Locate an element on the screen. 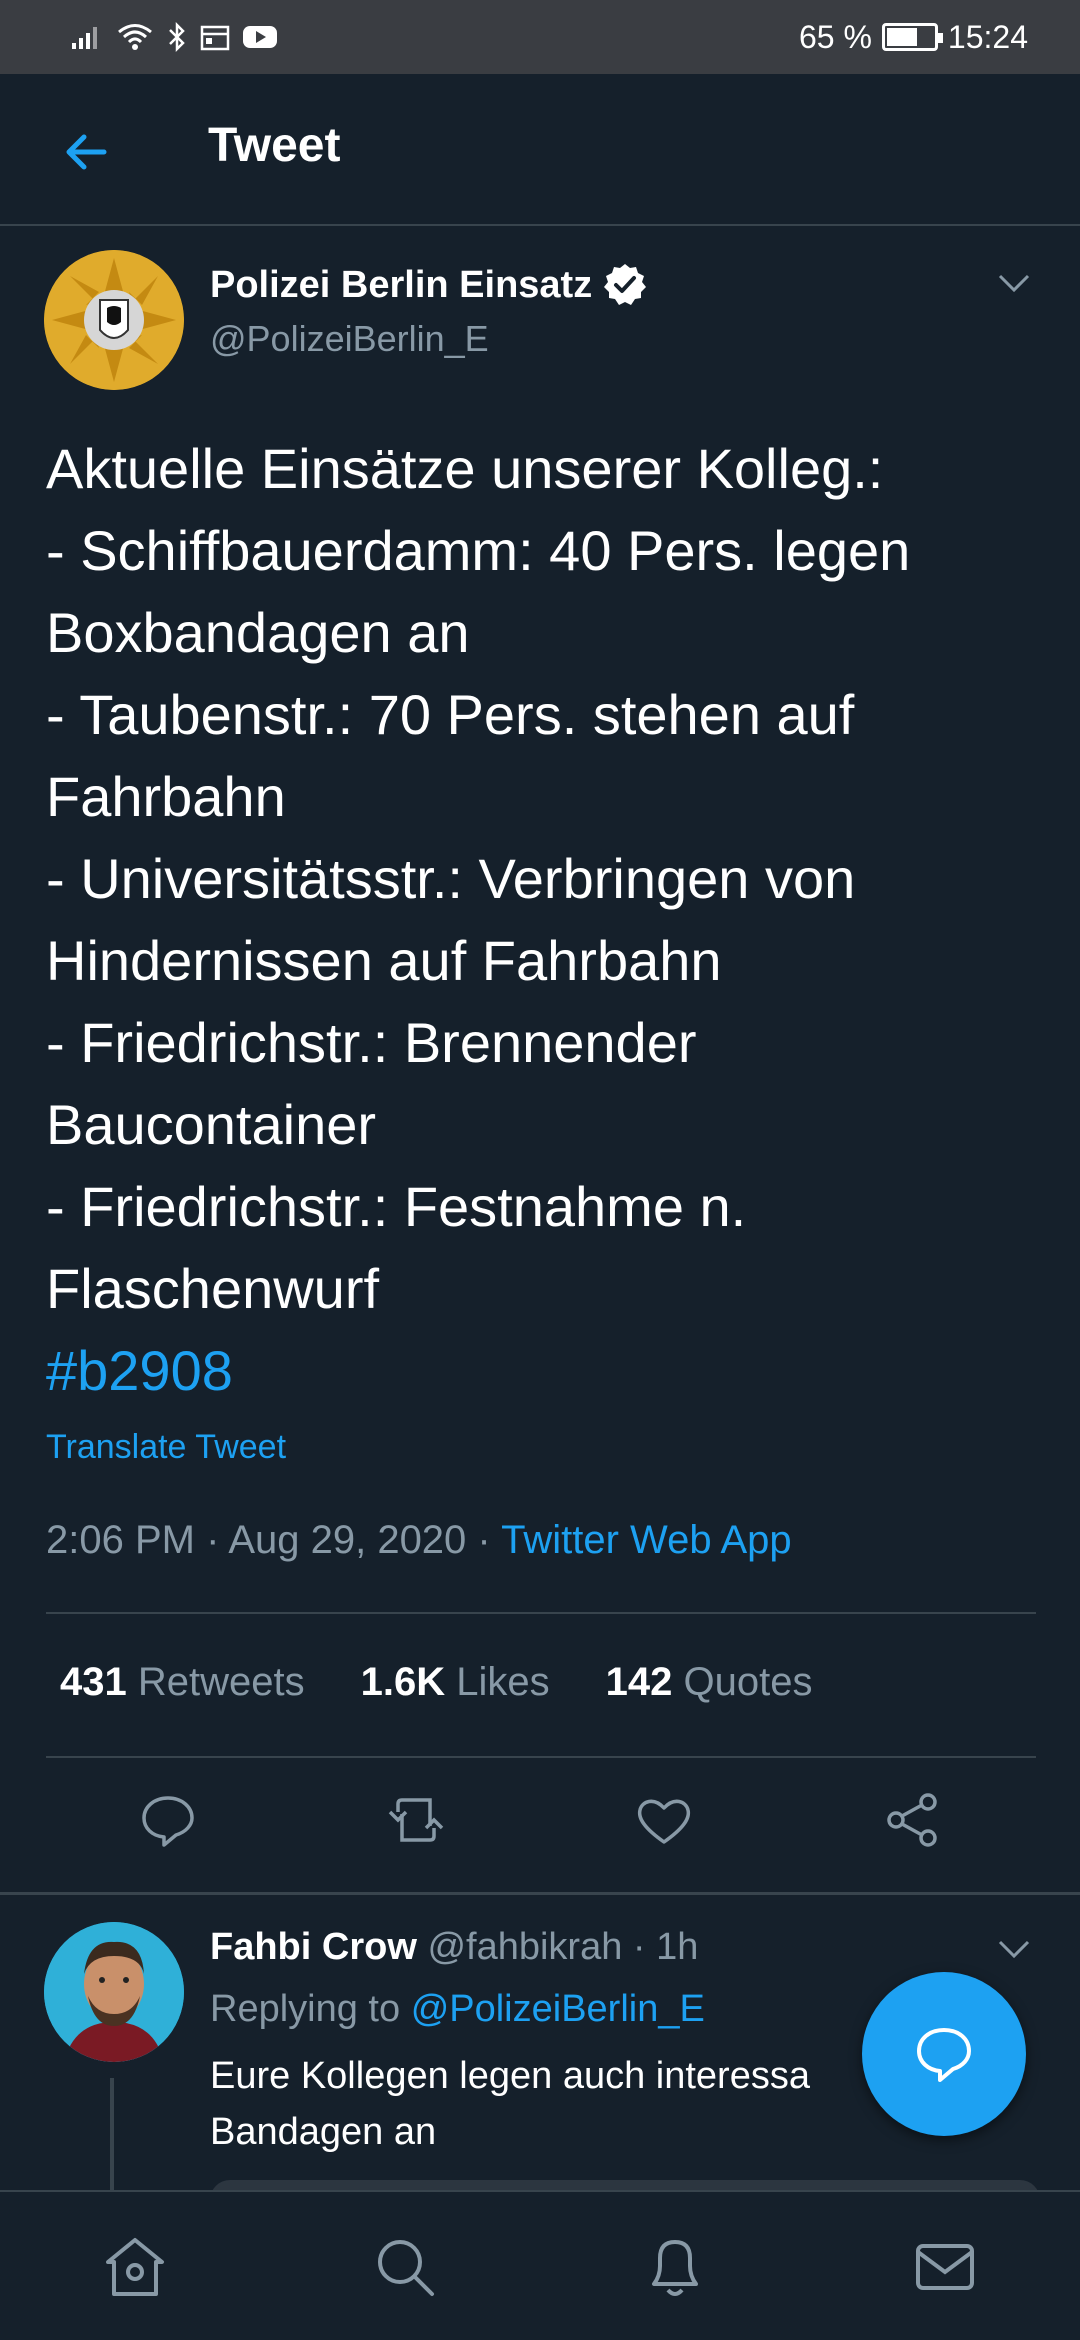 The height and width of the screenshot is (2340, 1080). hashtag-link: #b2908 is located at coordinates (546, 1371).